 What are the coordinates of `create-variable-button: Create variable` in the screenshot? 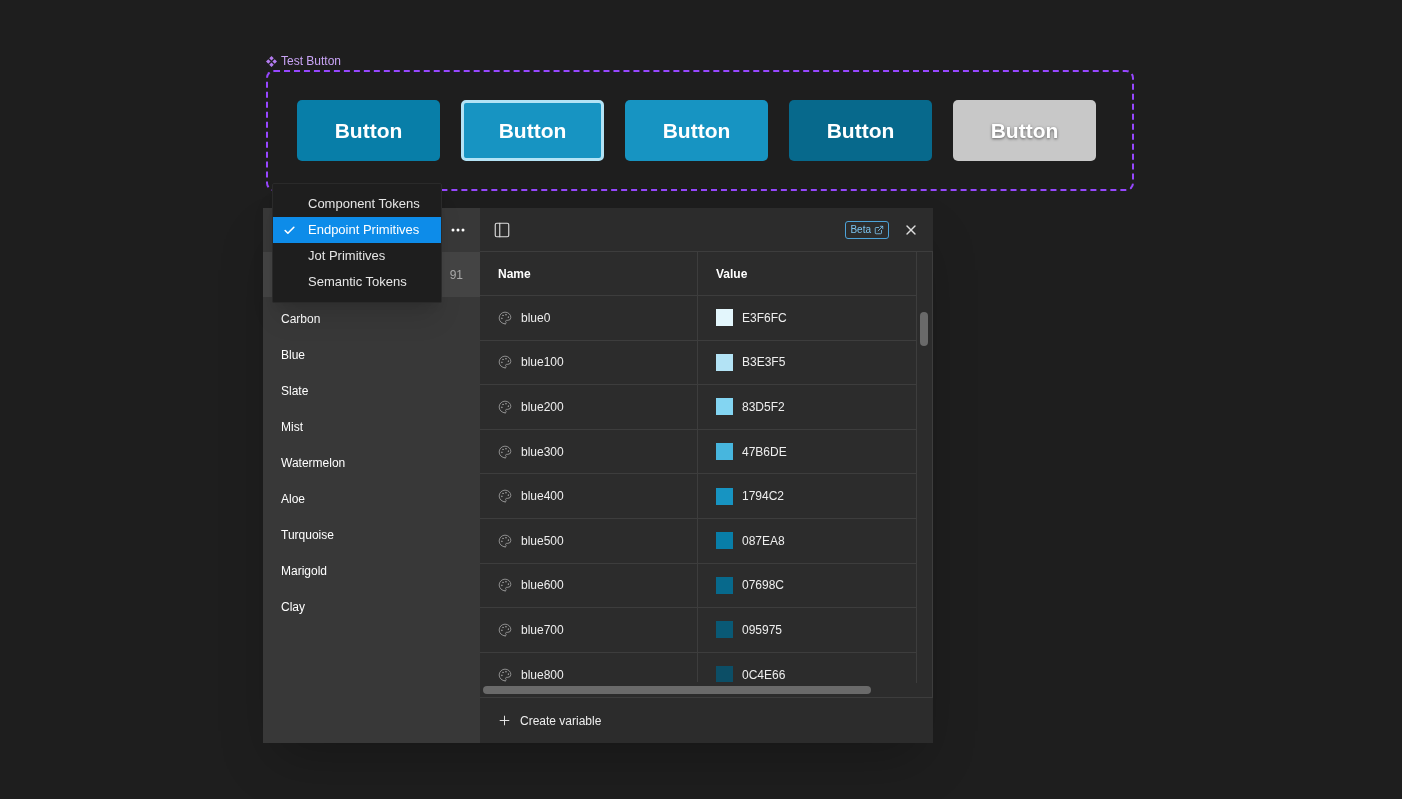 It's located at (549, 720).